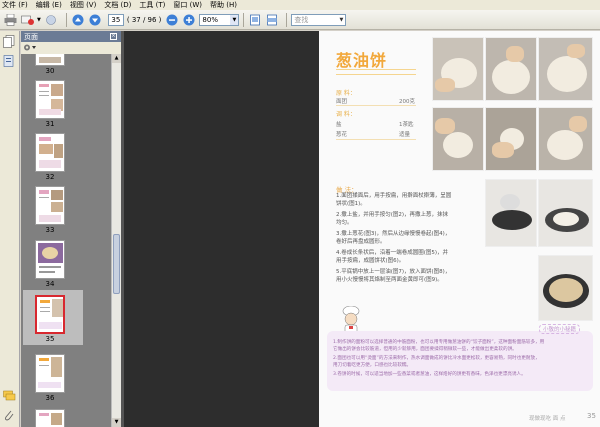 This screenshot has height=427, width=600. I want to click on fit-page-icon, so click(255, 20).